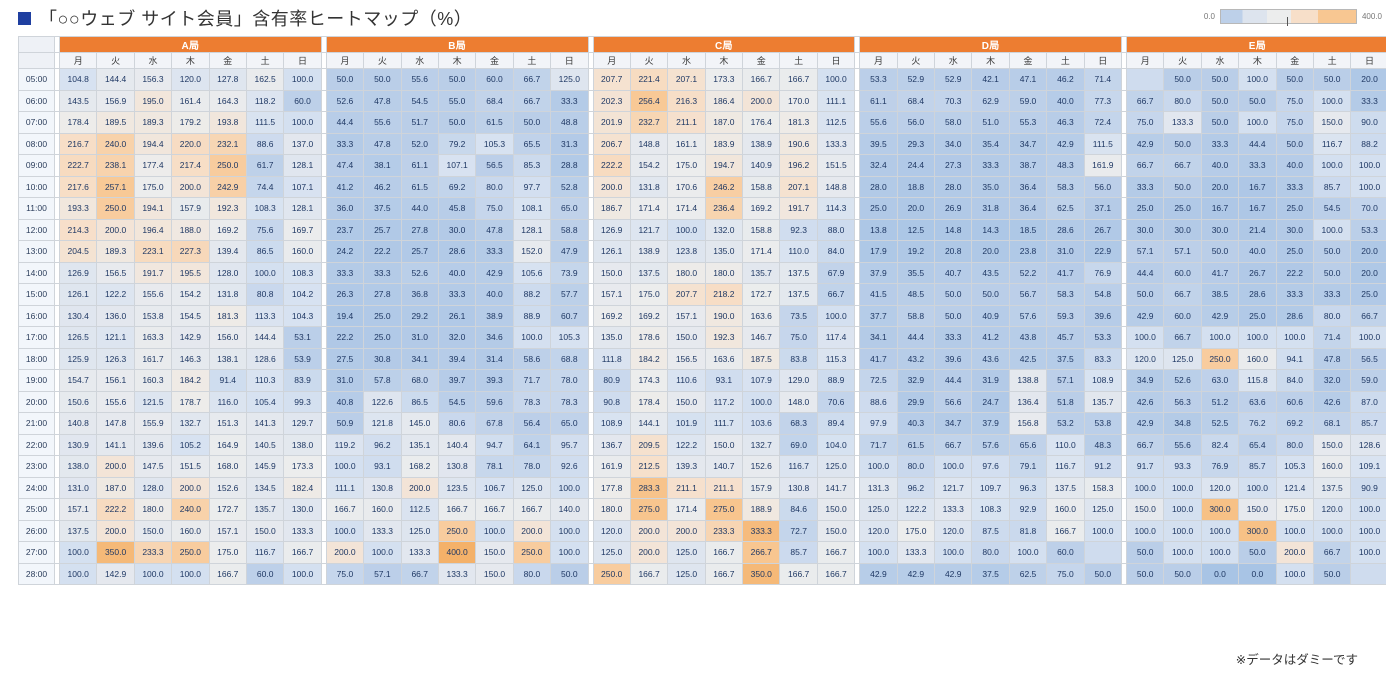  I want to click on heatmap-cell: 107.1, so click(457, 165).